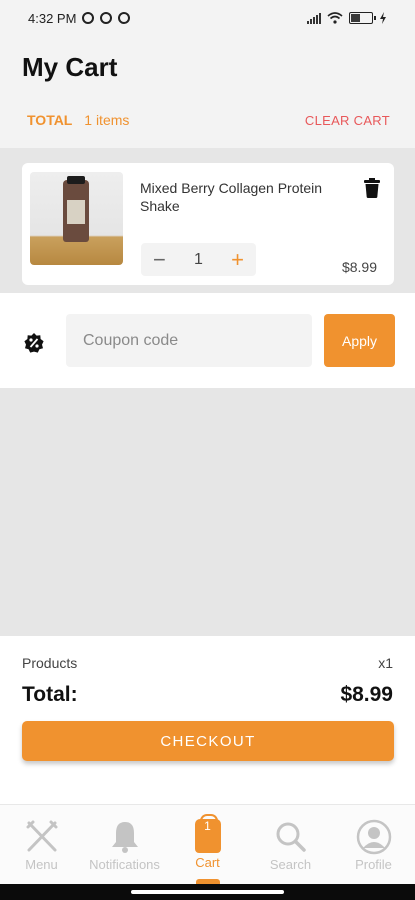 This screenshot has height=900, width=415. I want to click on nav-item-profile: Profile, so click(373, 844).